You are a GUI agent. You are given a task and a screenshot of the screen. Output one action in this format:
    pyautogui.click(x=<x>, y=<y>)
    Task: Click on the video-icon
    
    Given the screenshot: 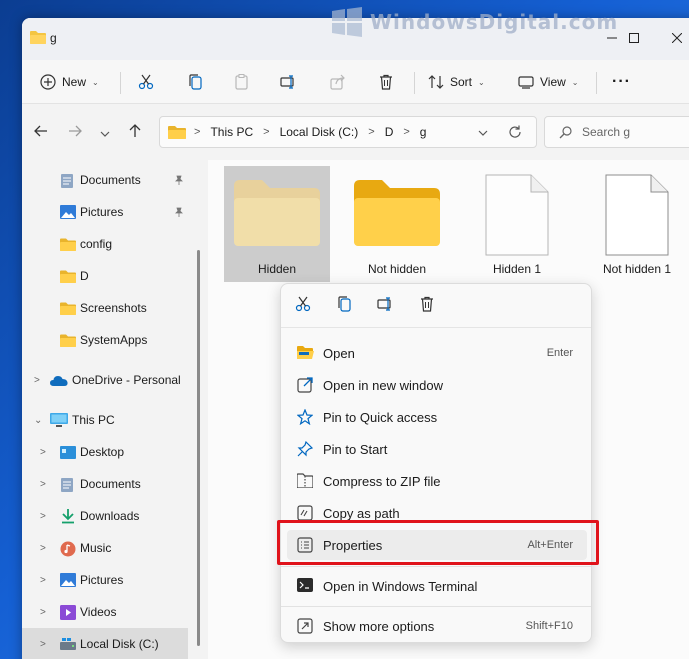 What is the action you would take?
    pyautogui.click(x=68, y=614)
    